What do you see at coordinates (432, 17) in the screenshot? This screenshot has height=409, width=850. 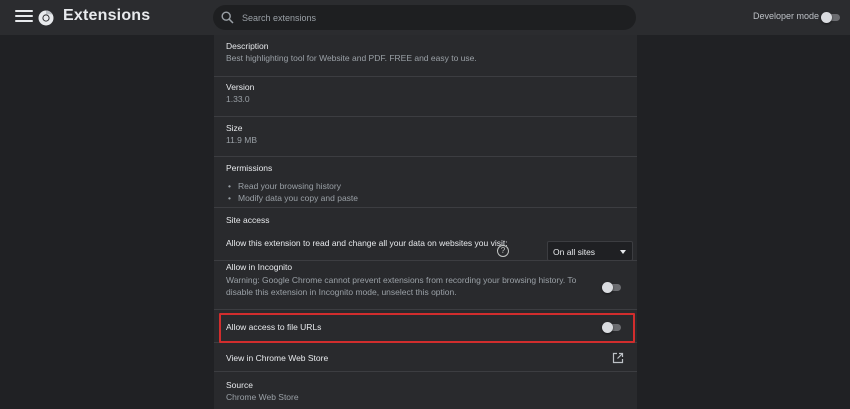 I see `search-input` at bounding box center [432, 17].